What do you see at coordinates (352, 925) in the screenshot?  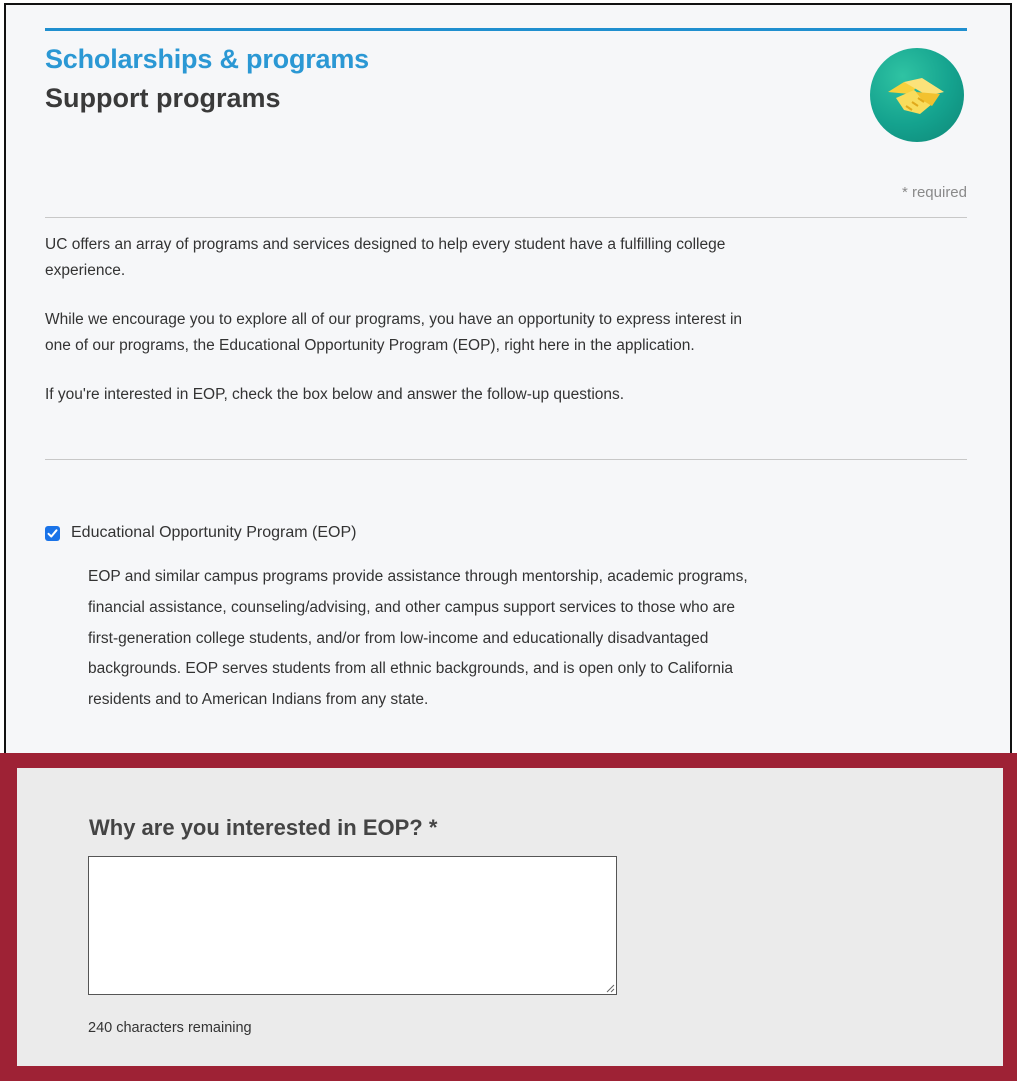 I see `eop-interest-textarea` at bounding box center [352, 925].